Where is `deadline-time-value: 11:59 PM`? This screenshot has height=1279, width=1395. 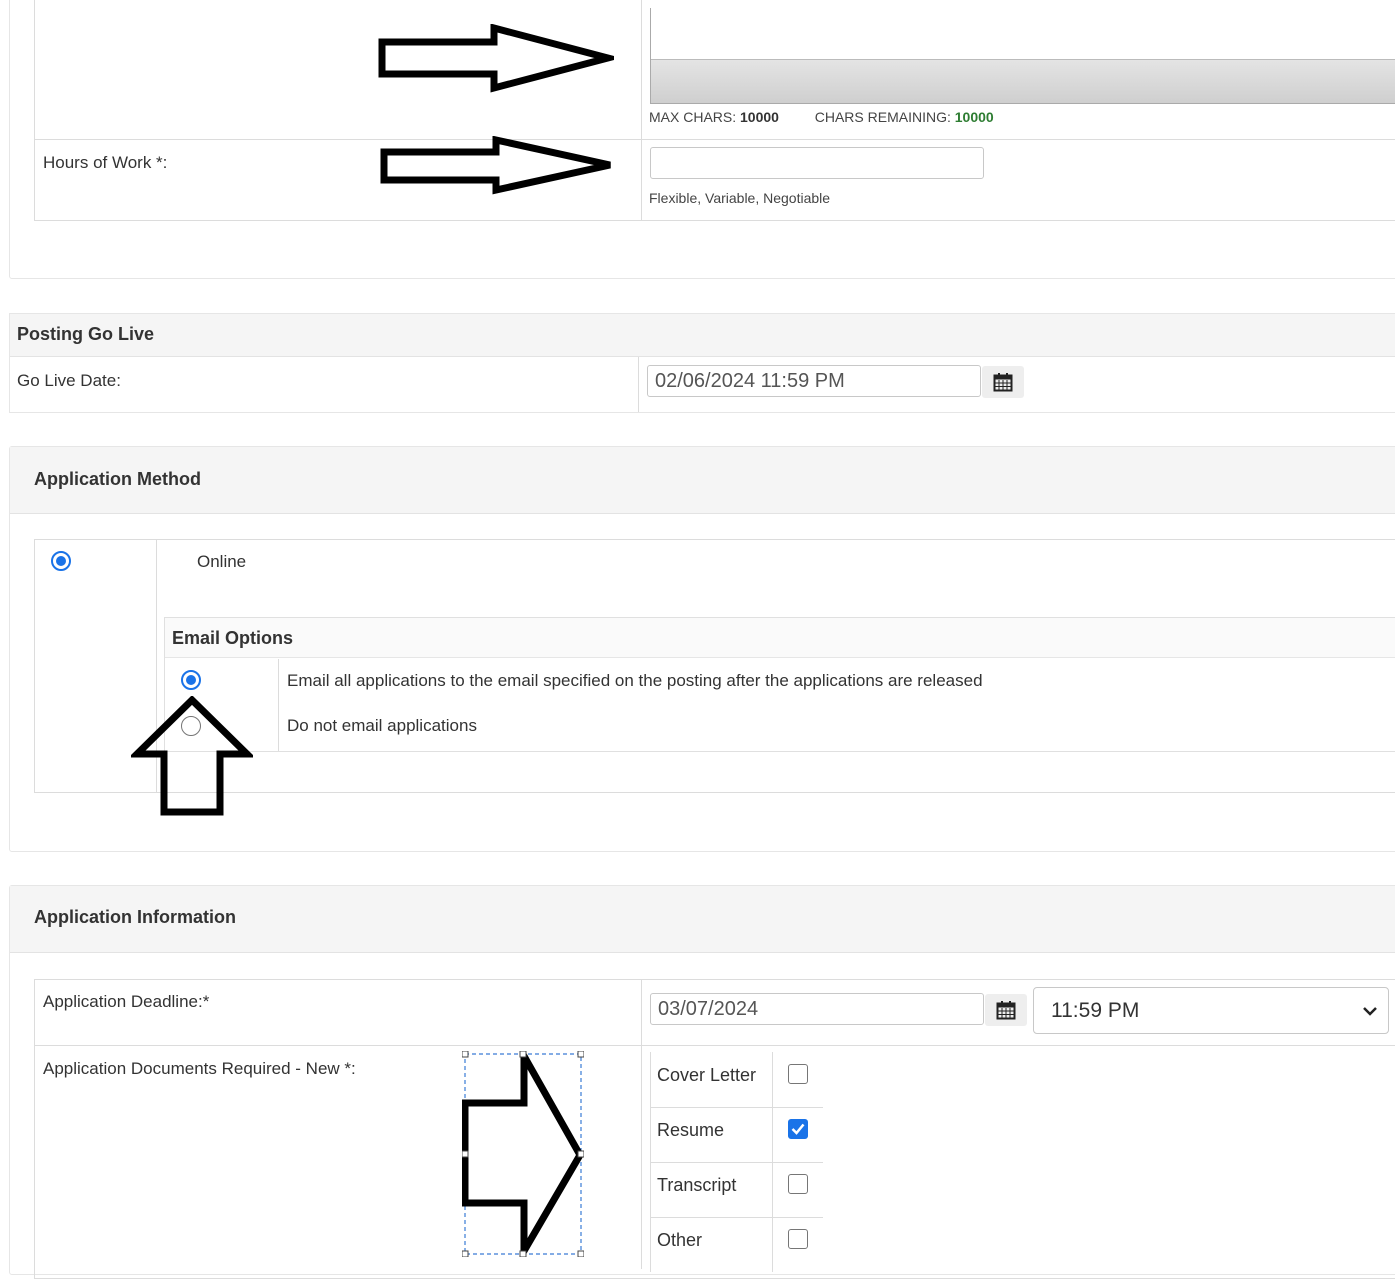
deadline-time-value: 11:59 PM is located at coordinates (1095, 1010).